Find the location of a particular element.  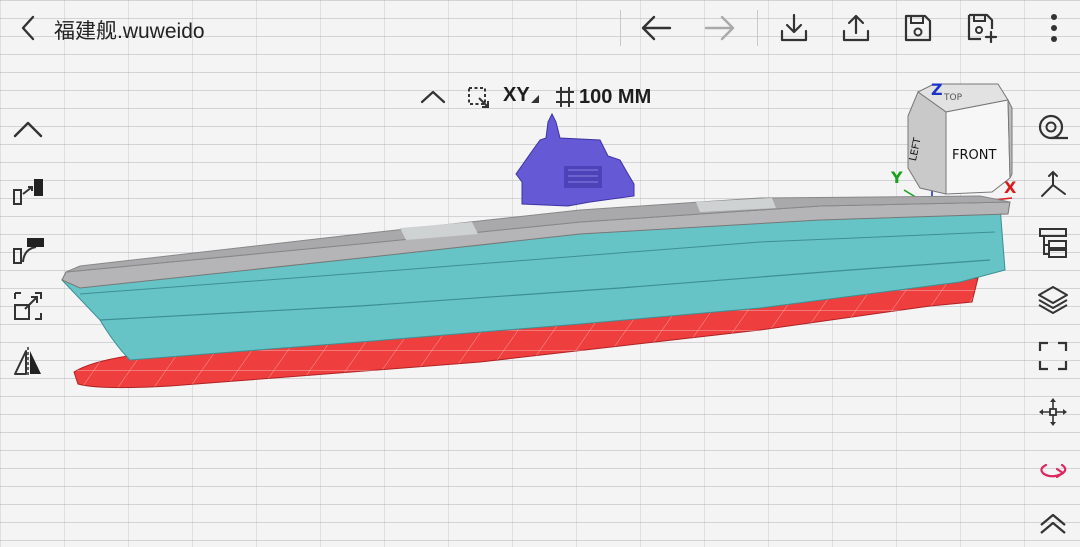

file-title: 福建舰.wuweido is located at coordinates (129, 31).